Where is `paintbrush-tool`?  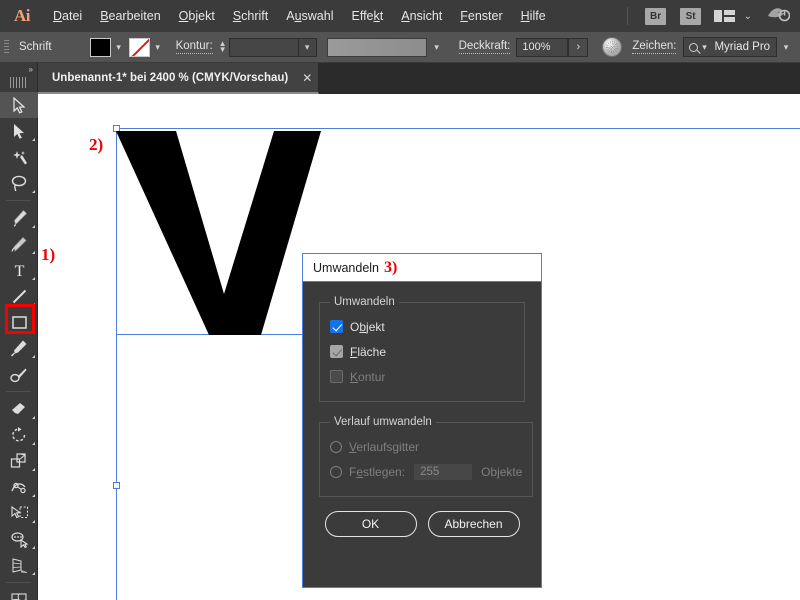 paintbrush-tool is located at coordinates (19, 348).